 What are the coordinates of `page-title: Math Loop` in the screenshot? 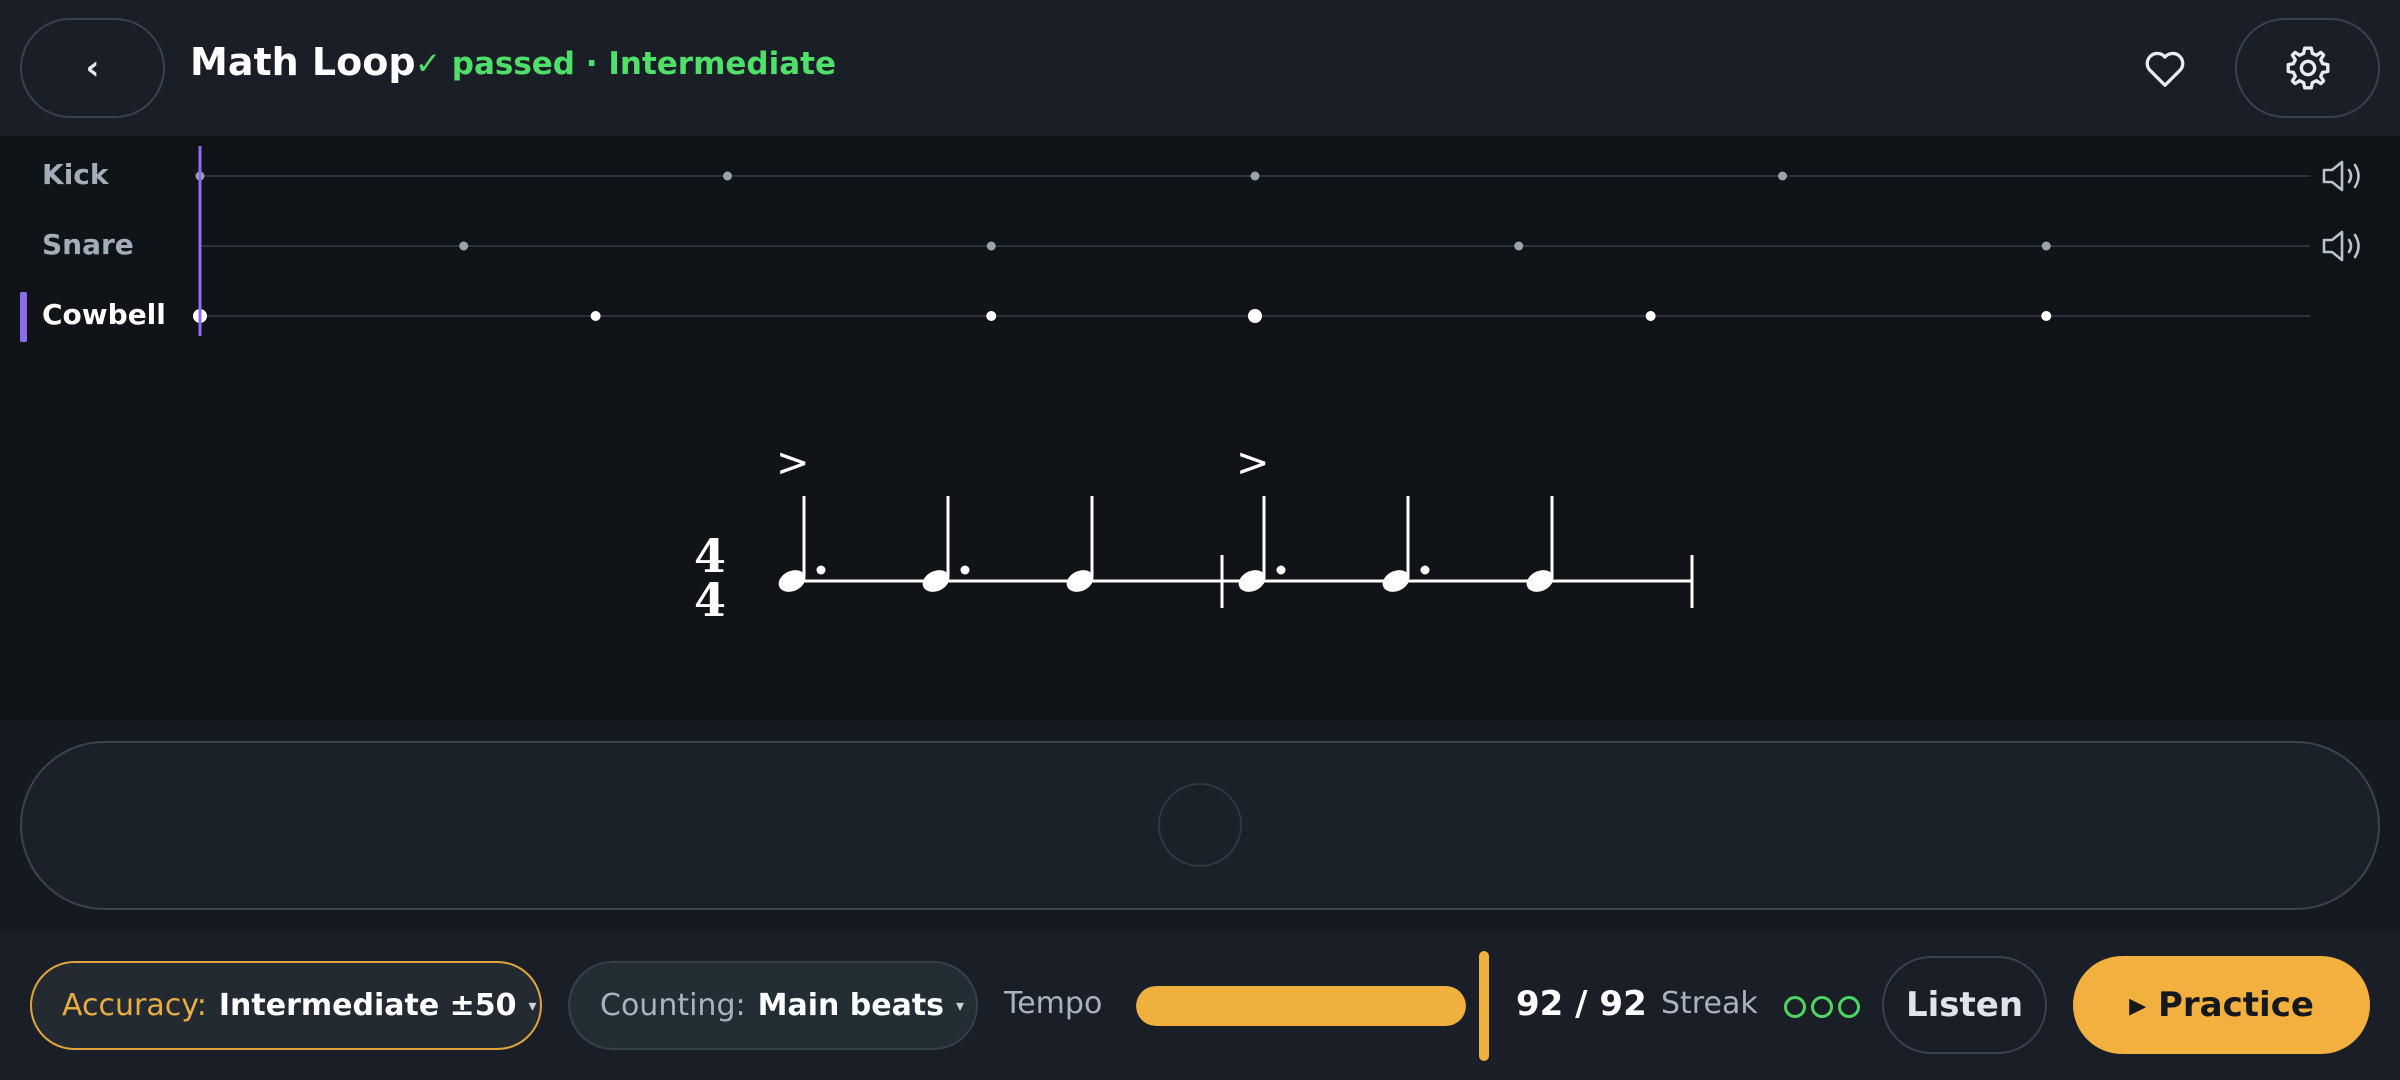 It's located at (303, 62).